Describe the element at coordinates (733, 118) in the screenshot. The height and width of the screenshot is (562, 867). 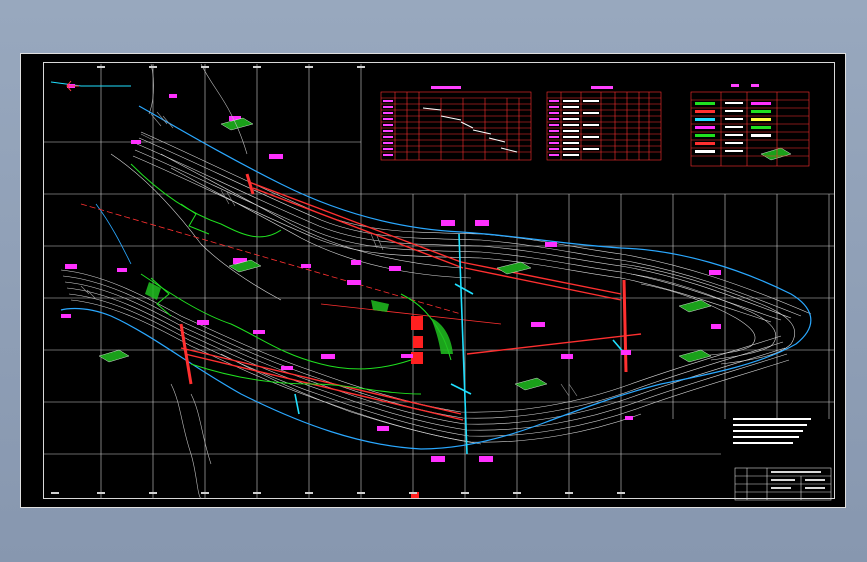
I see `table-3-legend` at that location.